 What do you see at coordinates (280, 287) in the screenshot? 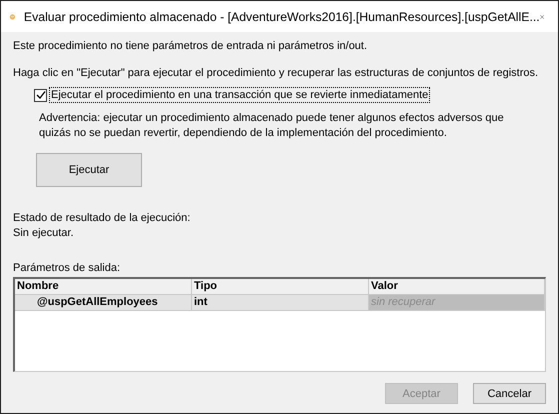
I see `column-header: Tipo` at bounding box center [280, 287].